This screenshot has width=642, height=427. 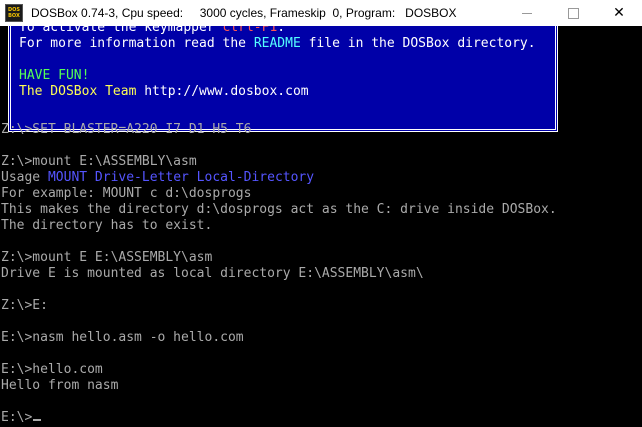 I want to click on console-line: The directory has to exist., so click(x=107, y=225).